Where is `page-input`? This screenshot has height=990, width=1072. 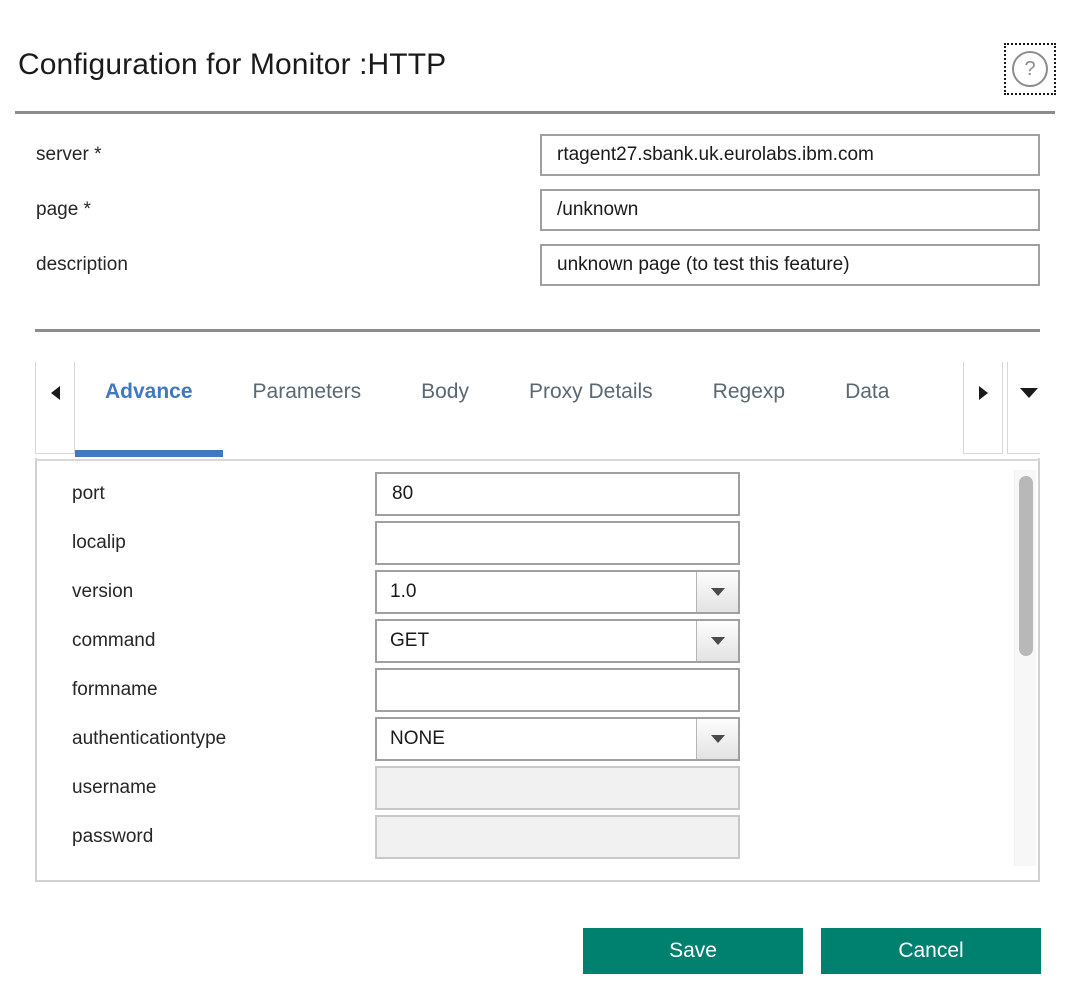 page-input is located at coordinates (790, 210).